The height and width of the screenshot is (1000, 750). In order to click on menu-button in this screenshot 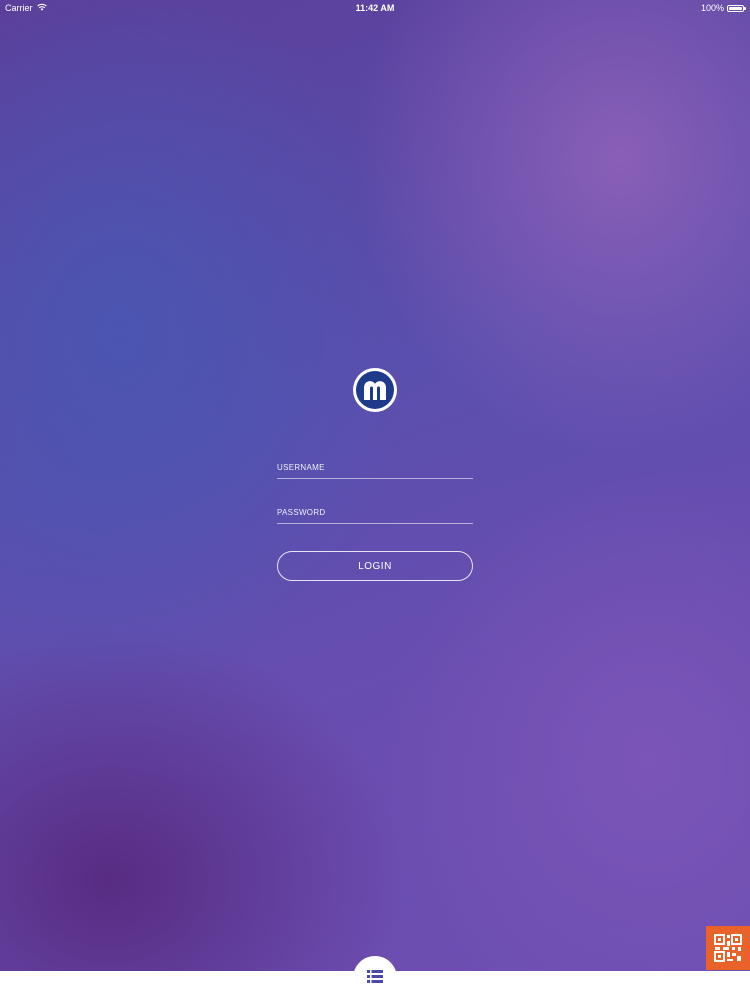, I will do `click(375, 978)`.